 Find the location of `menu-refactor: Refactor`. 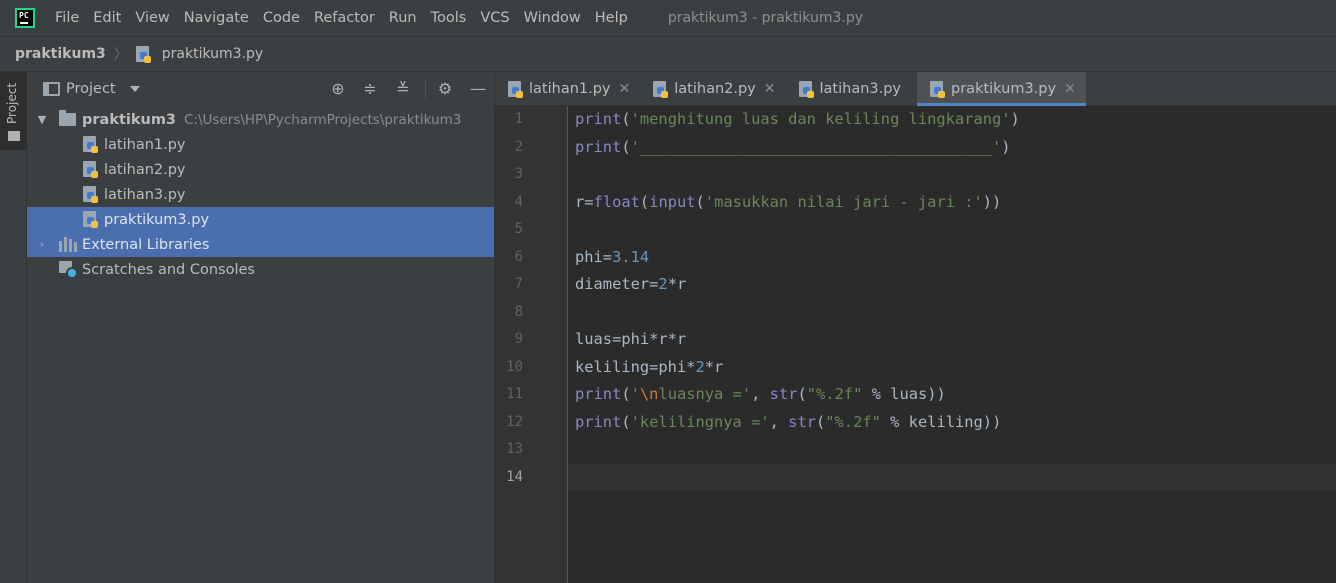

menu-refactor: Refactor is located at coordinates (344, 18).